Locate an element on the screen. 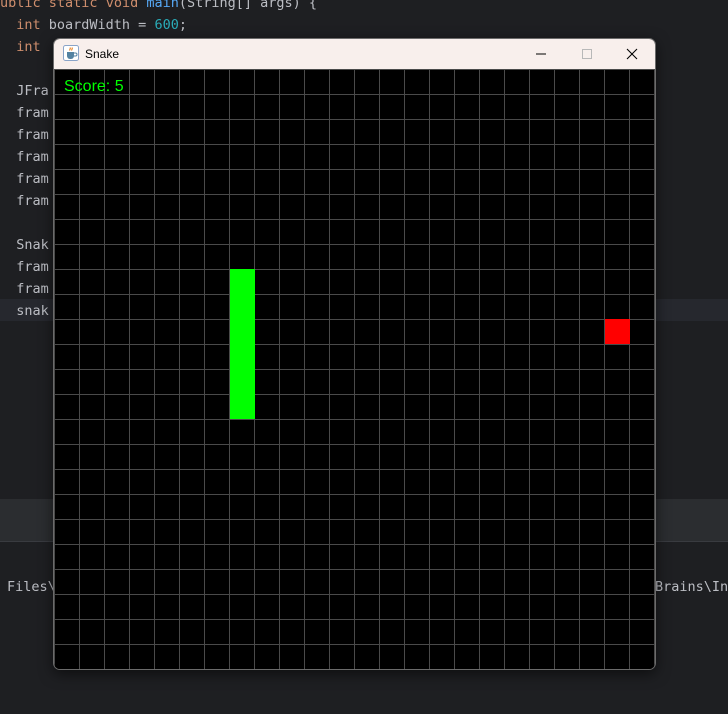 The height and width of the screenshot is (714, 728). code-token: (String[] args) { is located at coordinates (248, 5).